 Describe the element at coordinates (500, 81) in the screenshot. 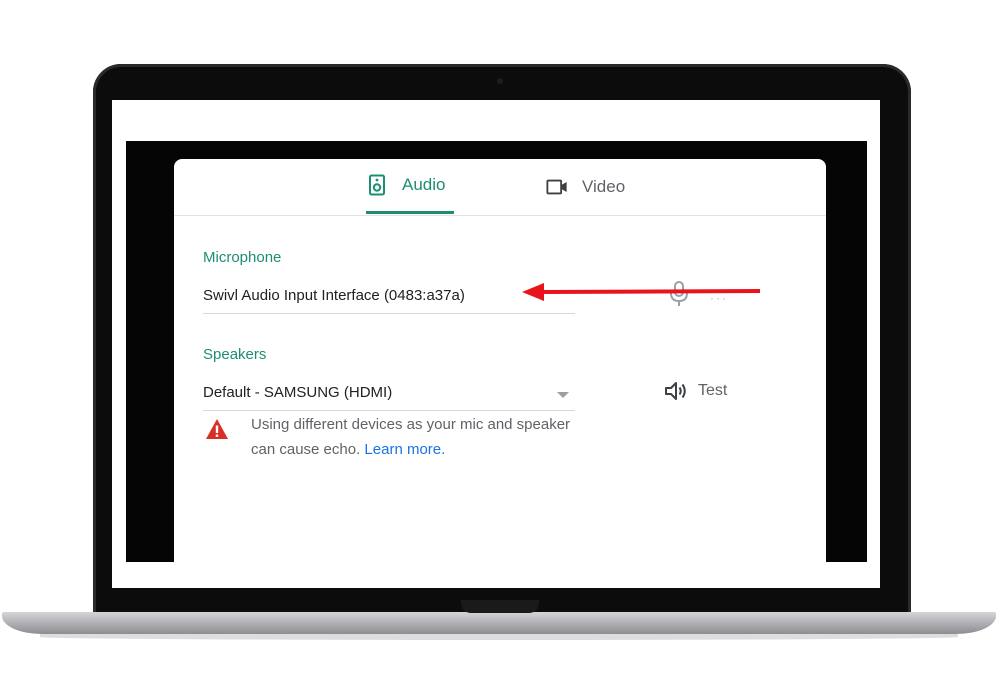

I see `webcam-dot` at that location.